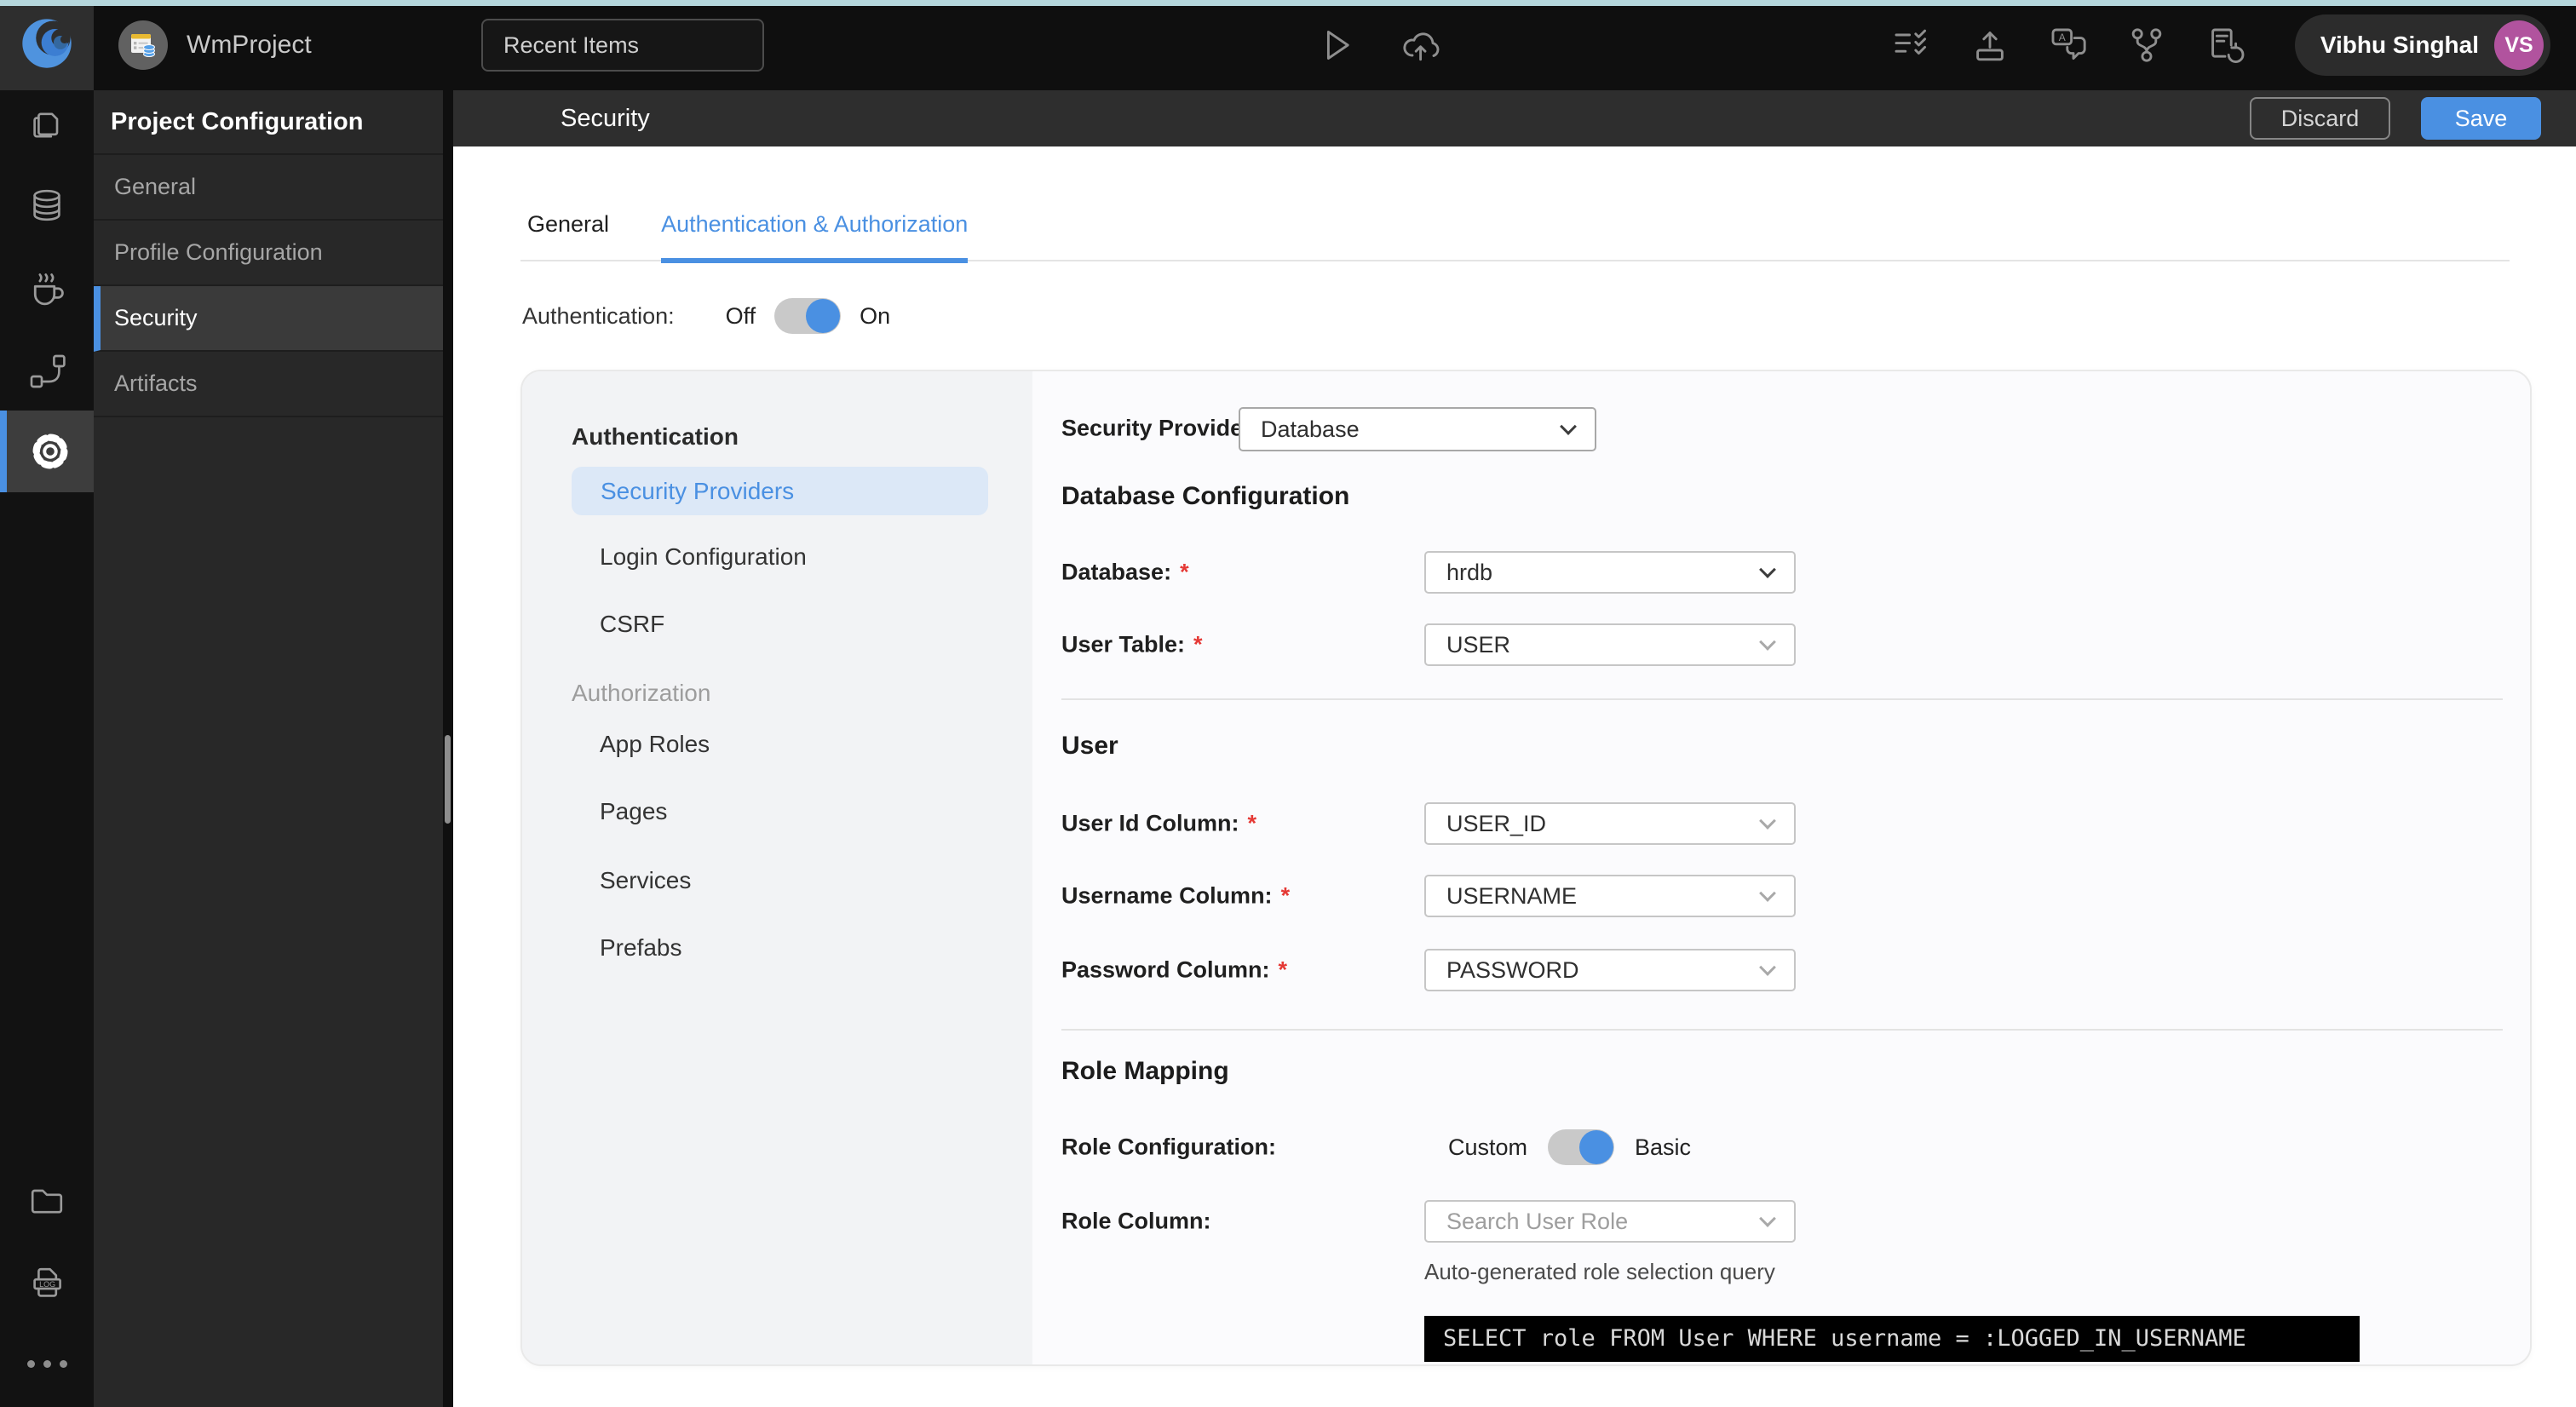  I want to click on tab-general: General, so click(568, 235).